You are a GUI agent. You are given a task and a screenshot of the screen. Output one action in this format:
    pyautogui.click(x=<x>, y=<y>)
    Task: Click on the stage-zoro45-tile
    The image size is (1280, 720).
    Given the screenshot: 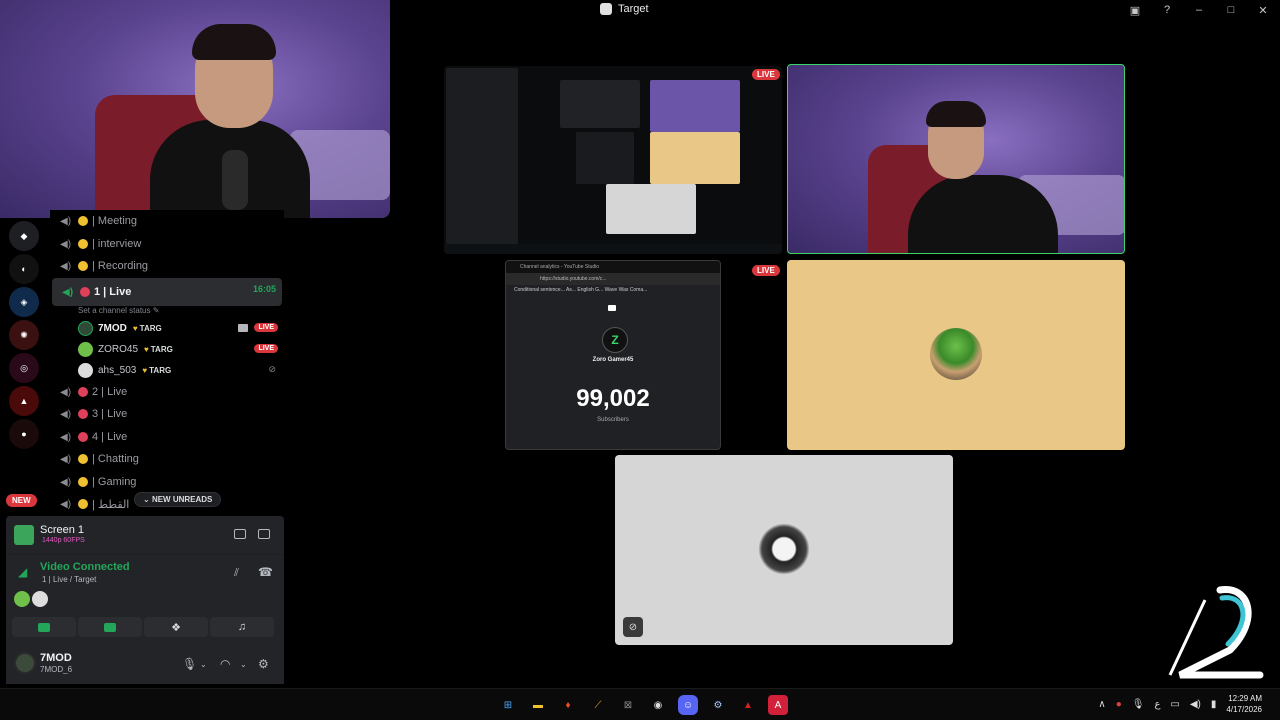 What is the action you would take?
    pyautogui.click(x=956, y=355)
    